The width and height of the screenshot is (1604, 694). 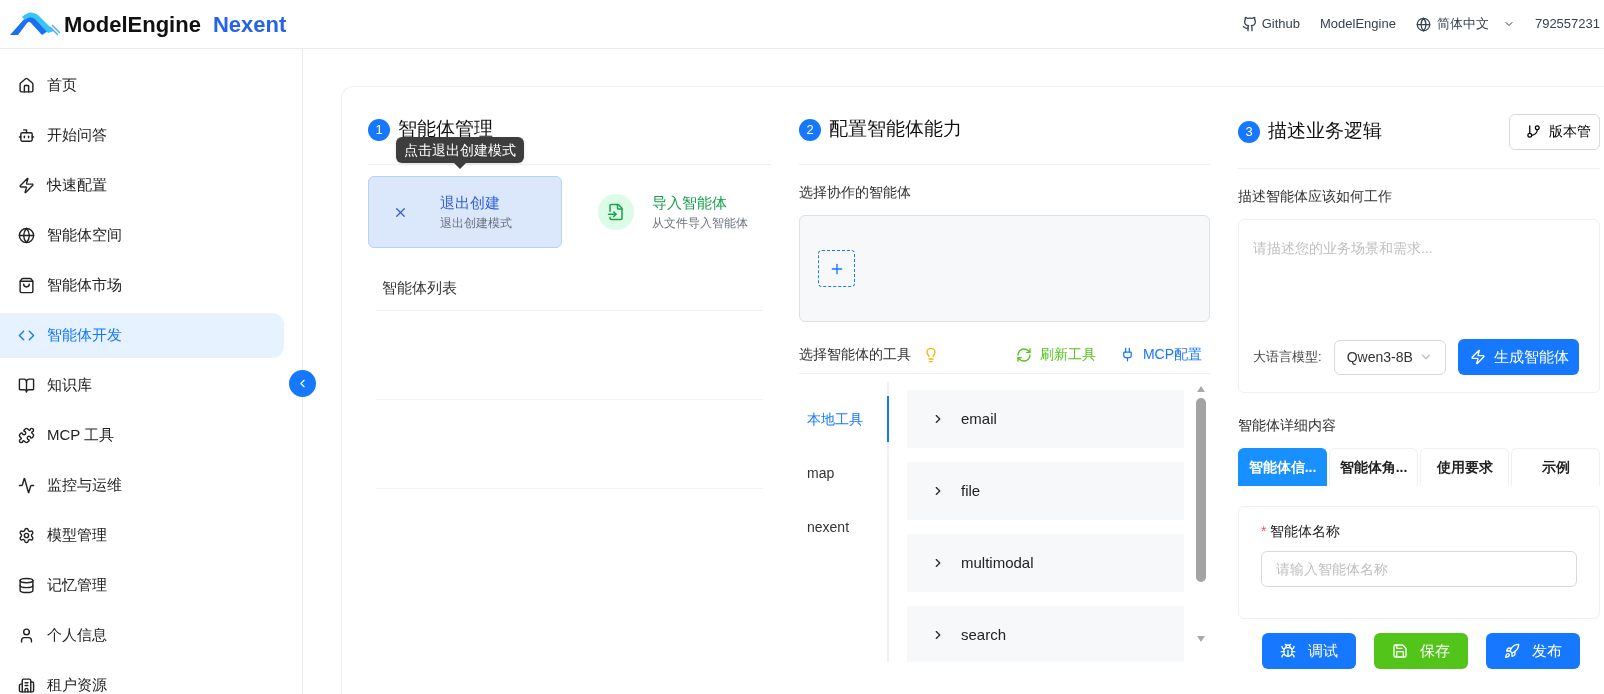 What do you see at coordinates (476, 224) in the screenshot?
I see `action-subtitle: 退出创建模式` at bounding box center [476, 224].